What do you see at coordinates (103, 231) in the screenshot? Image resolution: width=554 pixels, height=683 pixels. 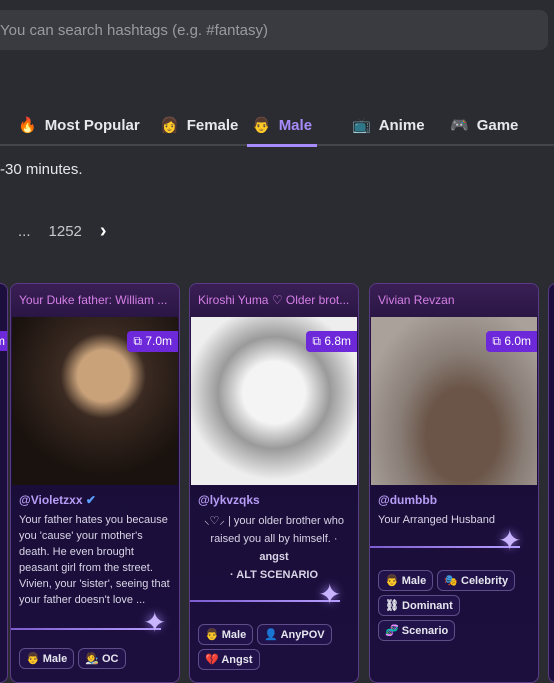 I see `next-page-chevron-icon: ›` at bounding box center [103, 231].